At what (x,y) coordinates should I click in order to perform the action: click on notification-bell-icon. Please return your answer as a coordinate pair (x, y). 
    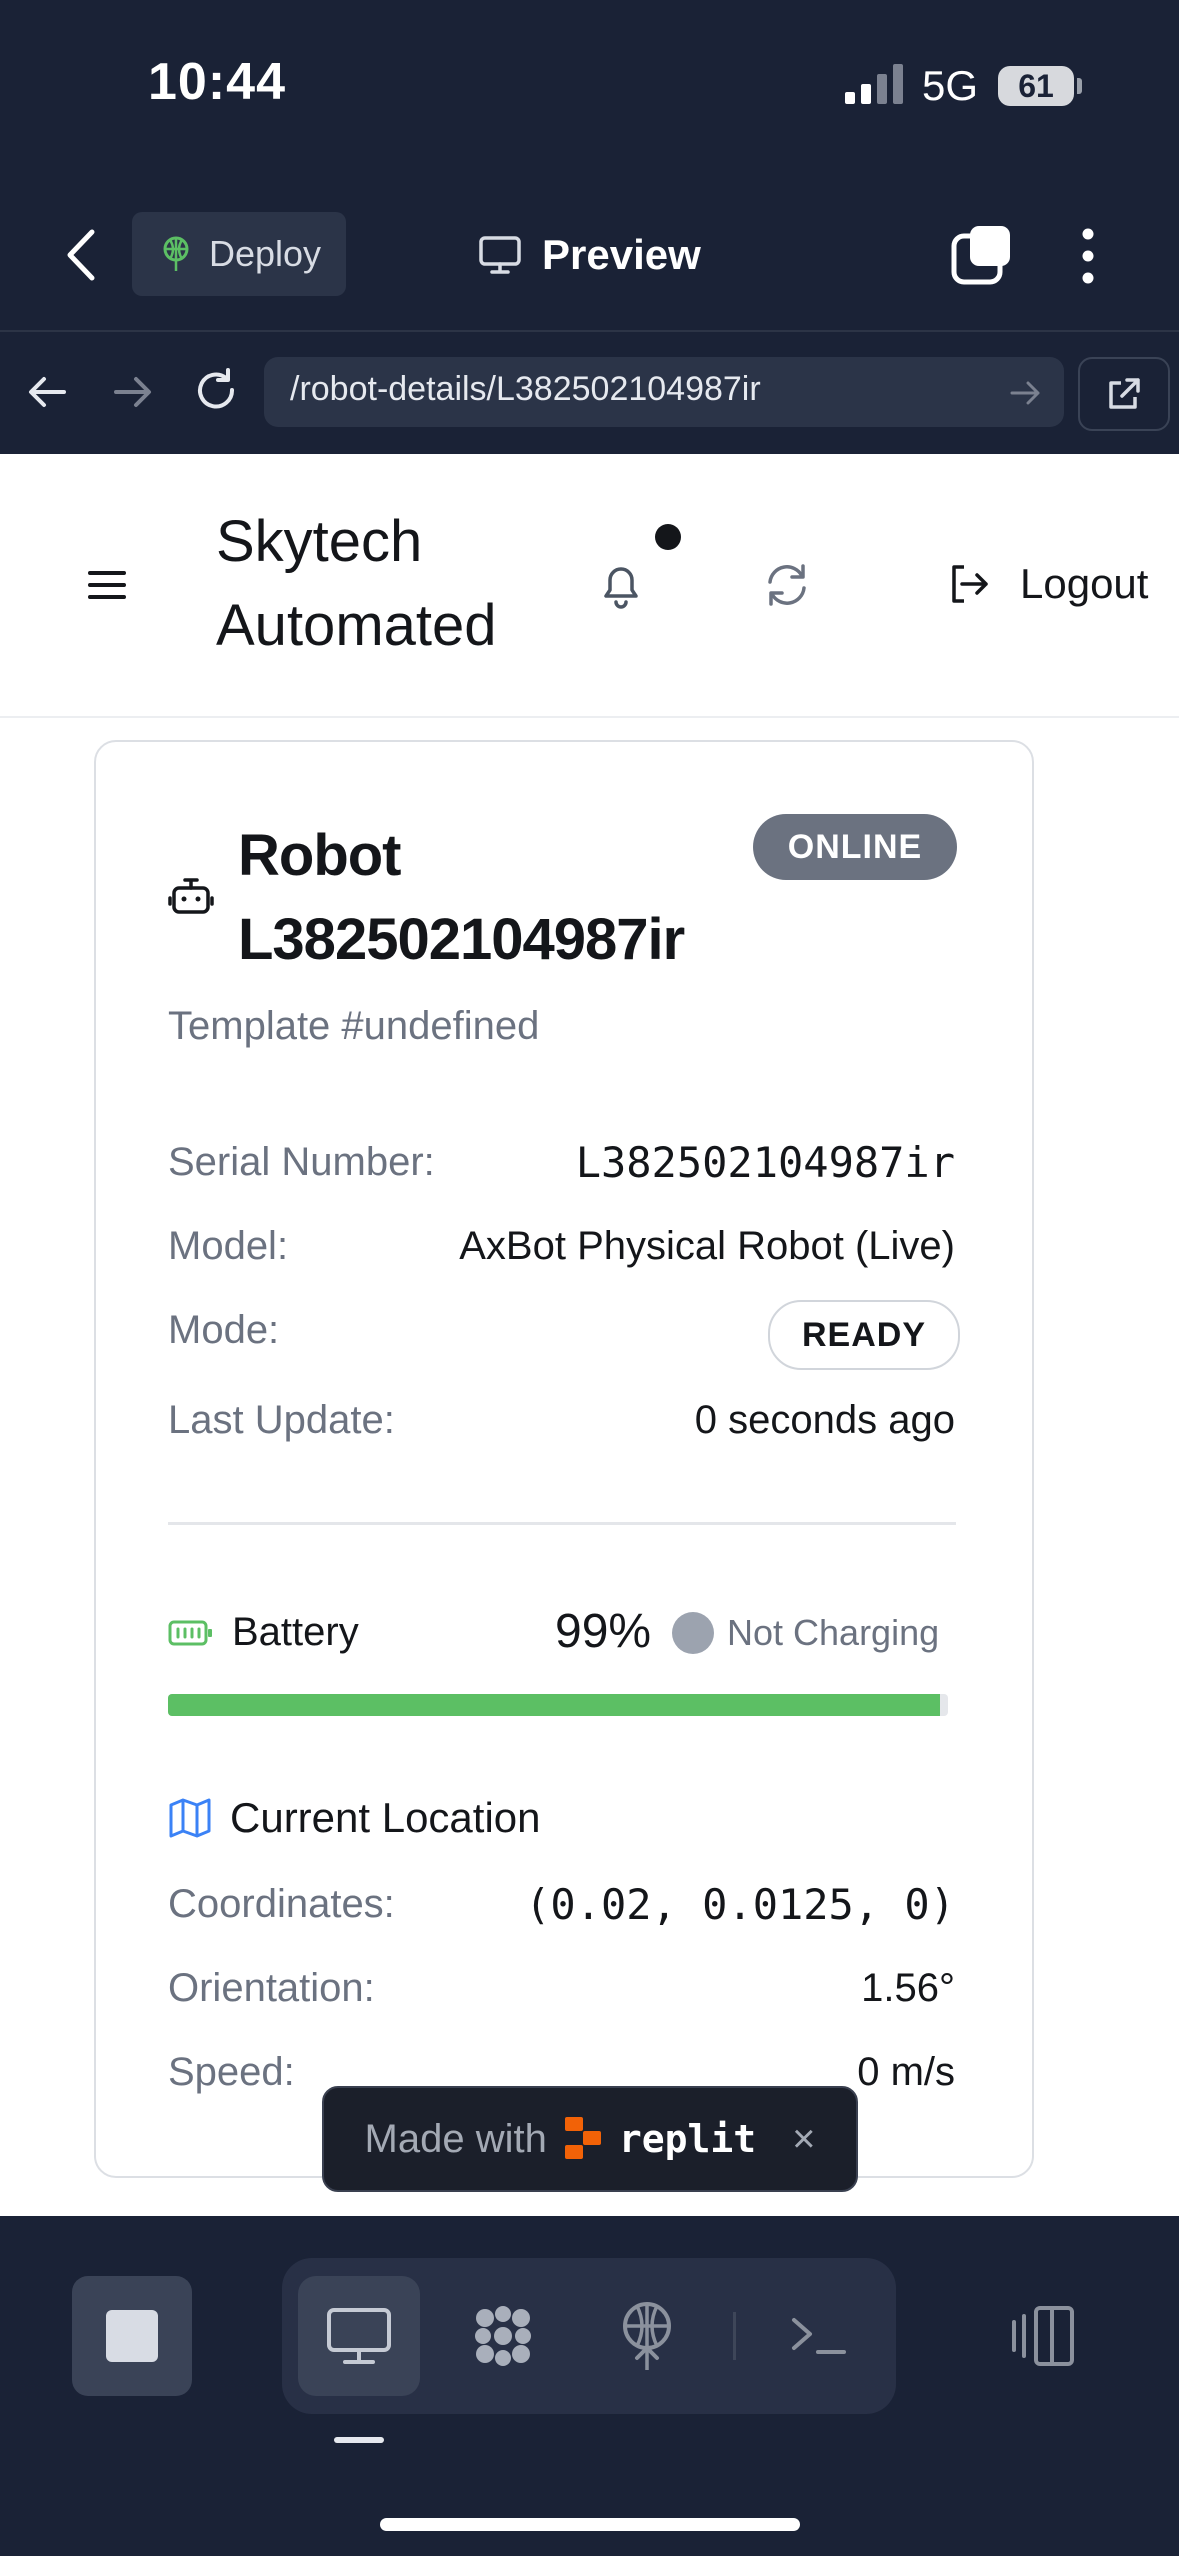
    Looking at the image, I should click on (621, 585).